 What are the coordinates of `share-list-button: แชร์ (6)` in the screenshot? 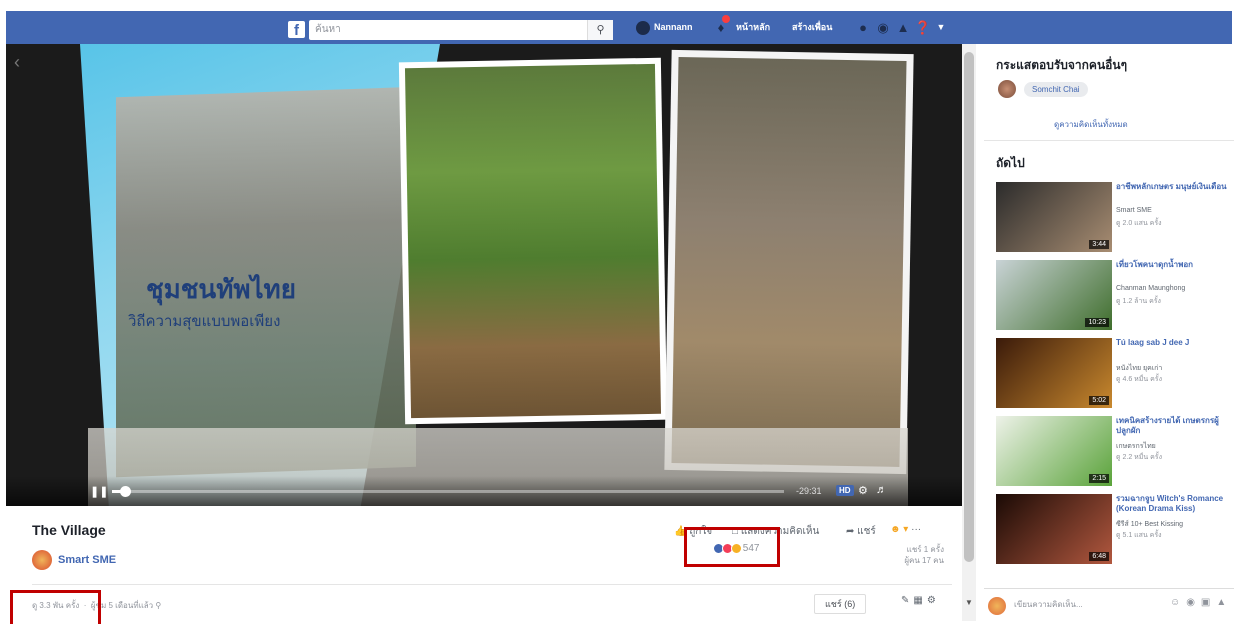 It's located at (840, 604).